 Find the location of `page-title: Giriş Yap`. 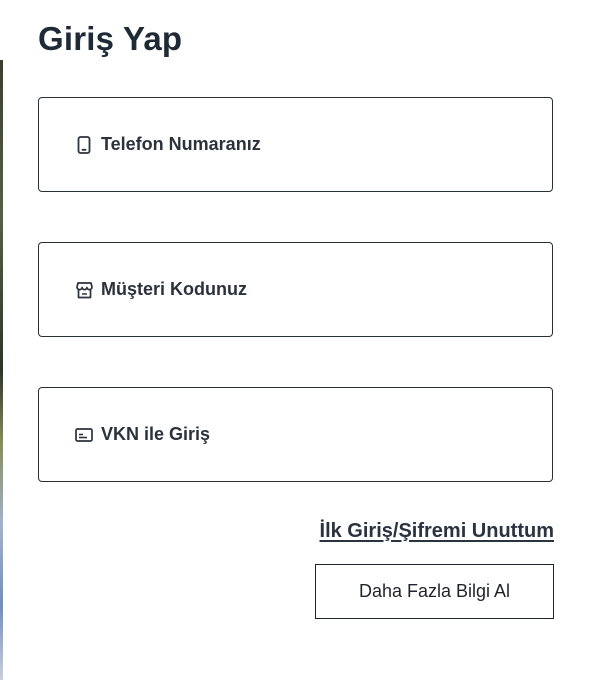

page-title: Giriş Yap is located at coordinates (110, 38).